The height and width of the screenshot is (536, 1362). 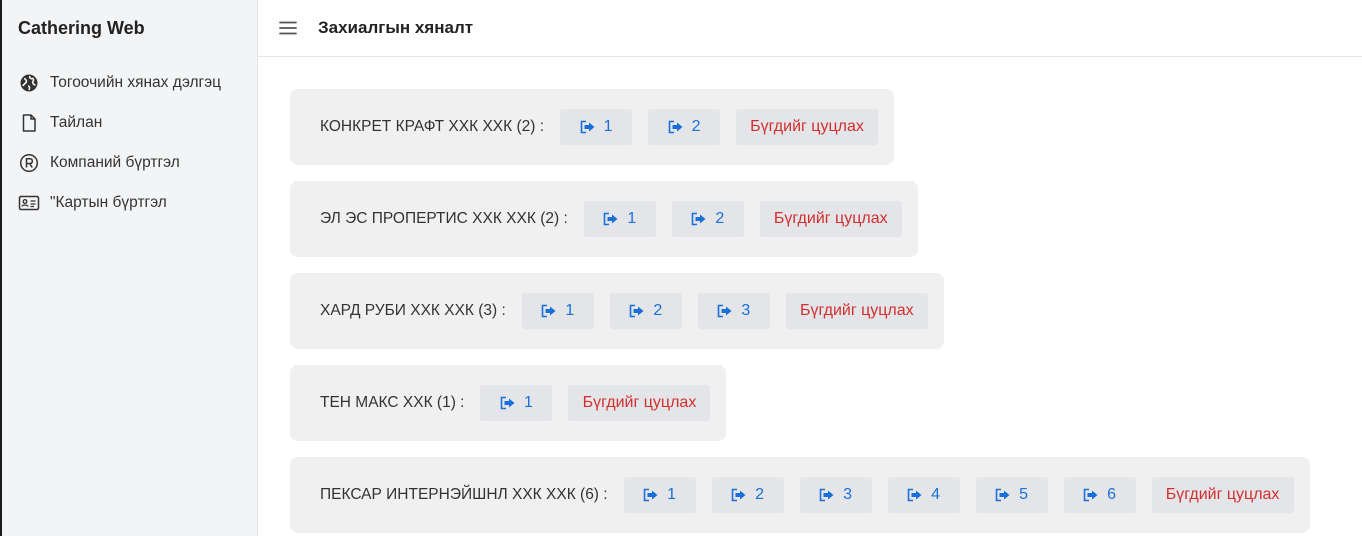 I want to click on sidebar-item-label: Компаний бүртгэл, so click(x=115, y=162).